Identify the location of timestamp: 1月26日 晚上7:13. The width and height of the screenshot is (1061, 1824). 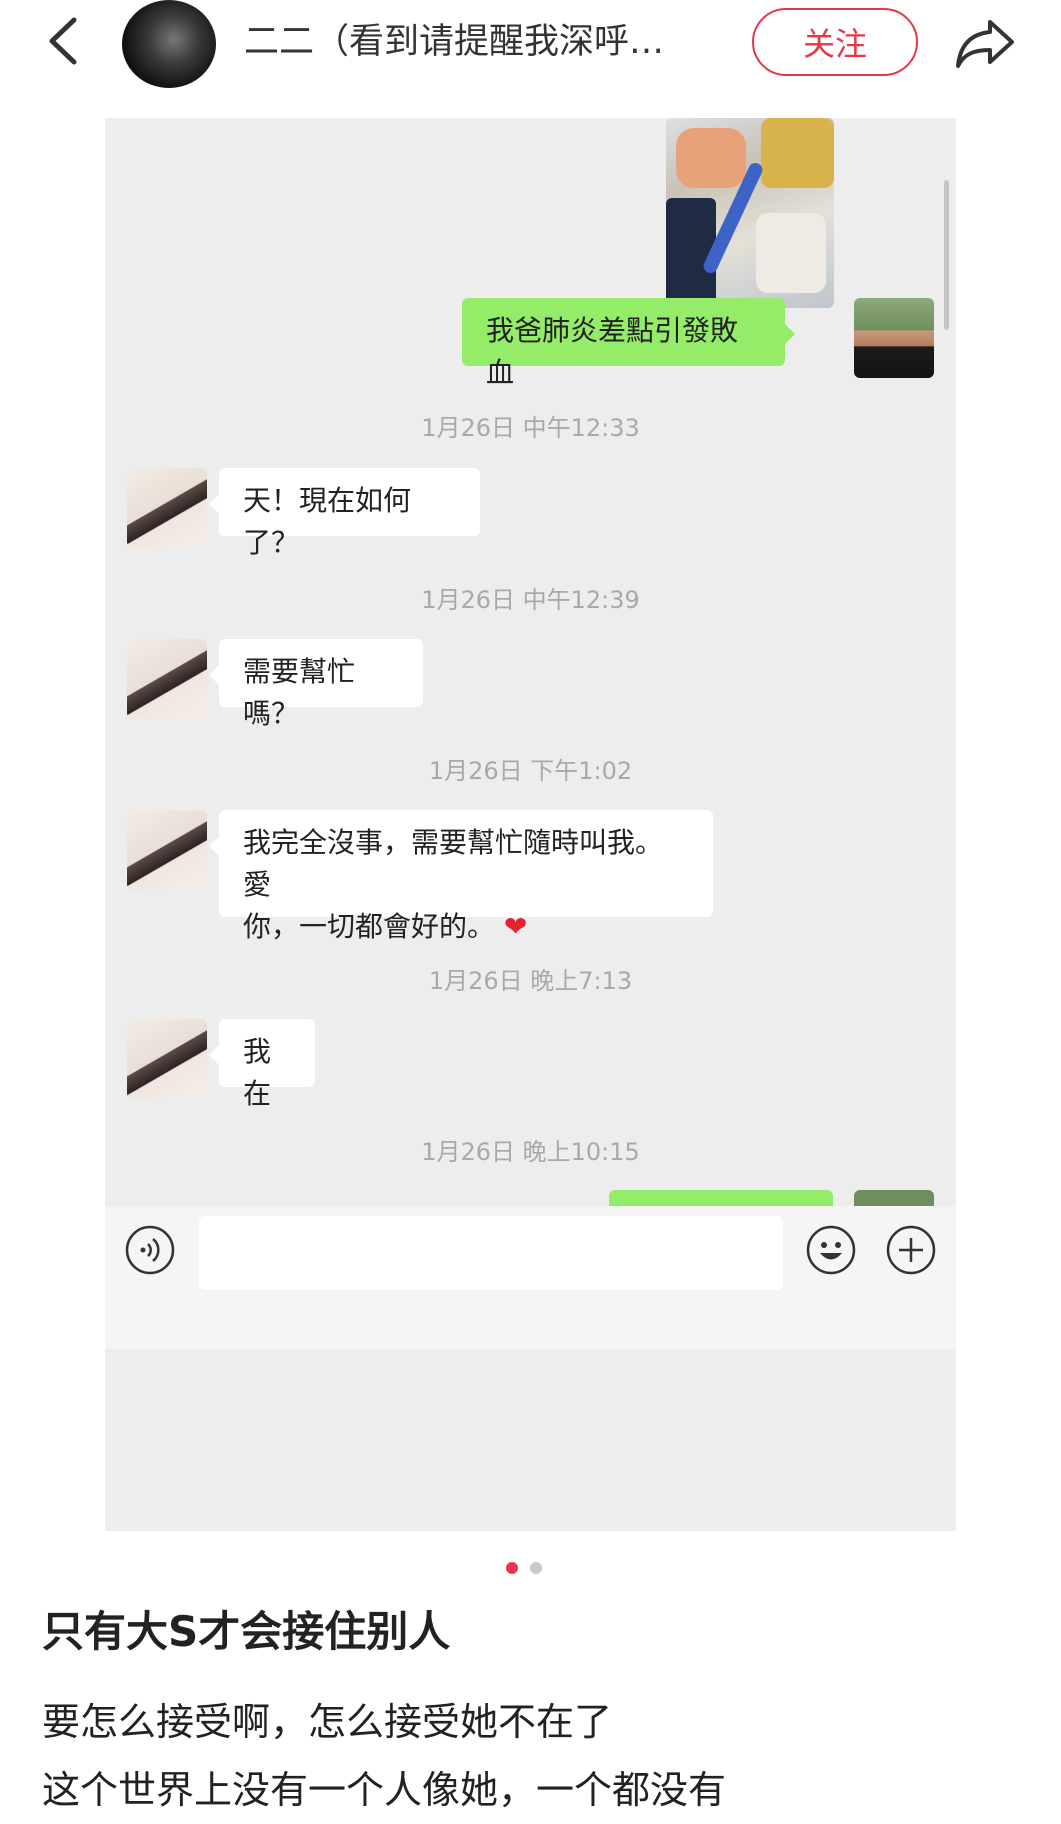
(530, 981).